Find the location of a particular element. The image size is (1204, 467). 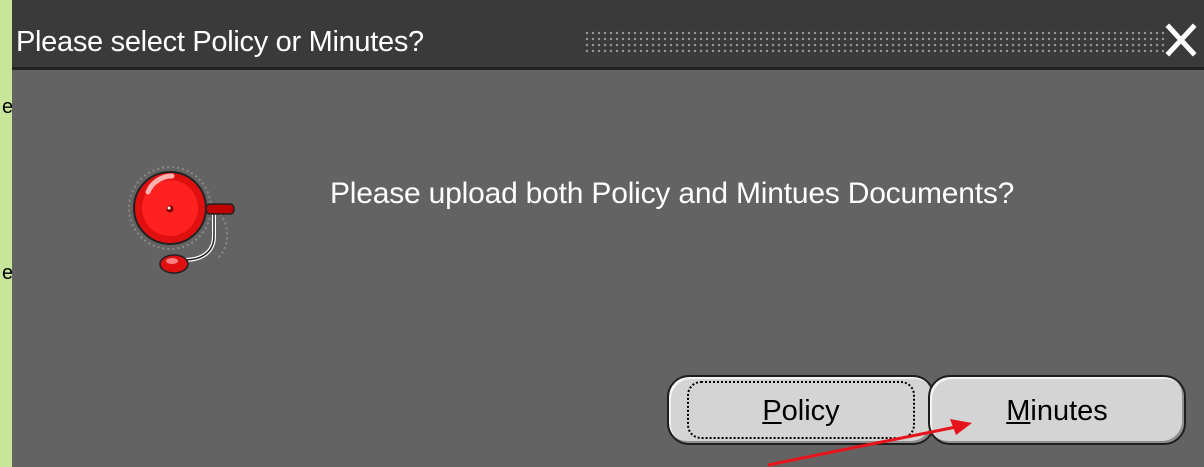

minutes-button: Minutes is located at coordinates (1057, 410).